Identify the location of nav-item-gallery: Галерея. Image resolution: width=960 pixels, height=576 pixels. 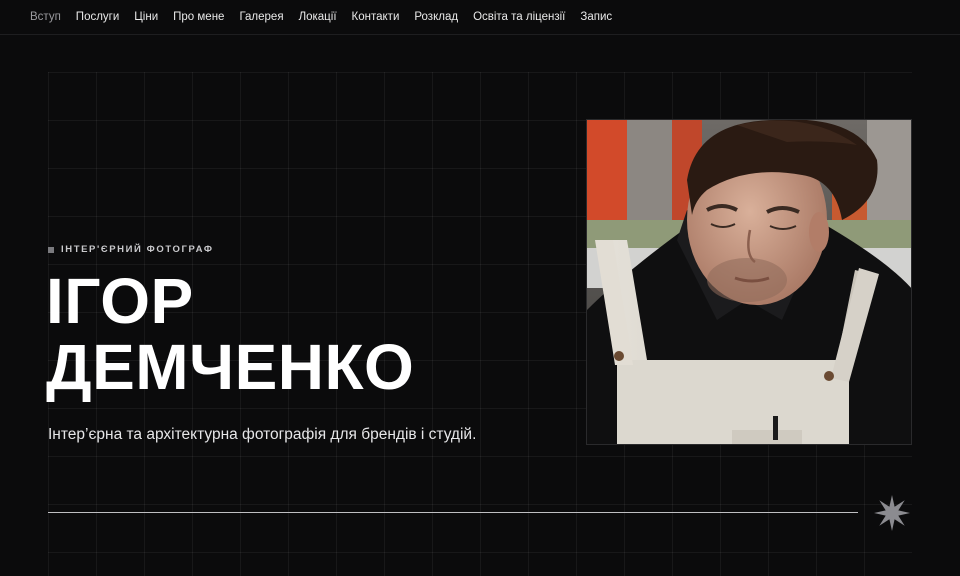
(261, 17).